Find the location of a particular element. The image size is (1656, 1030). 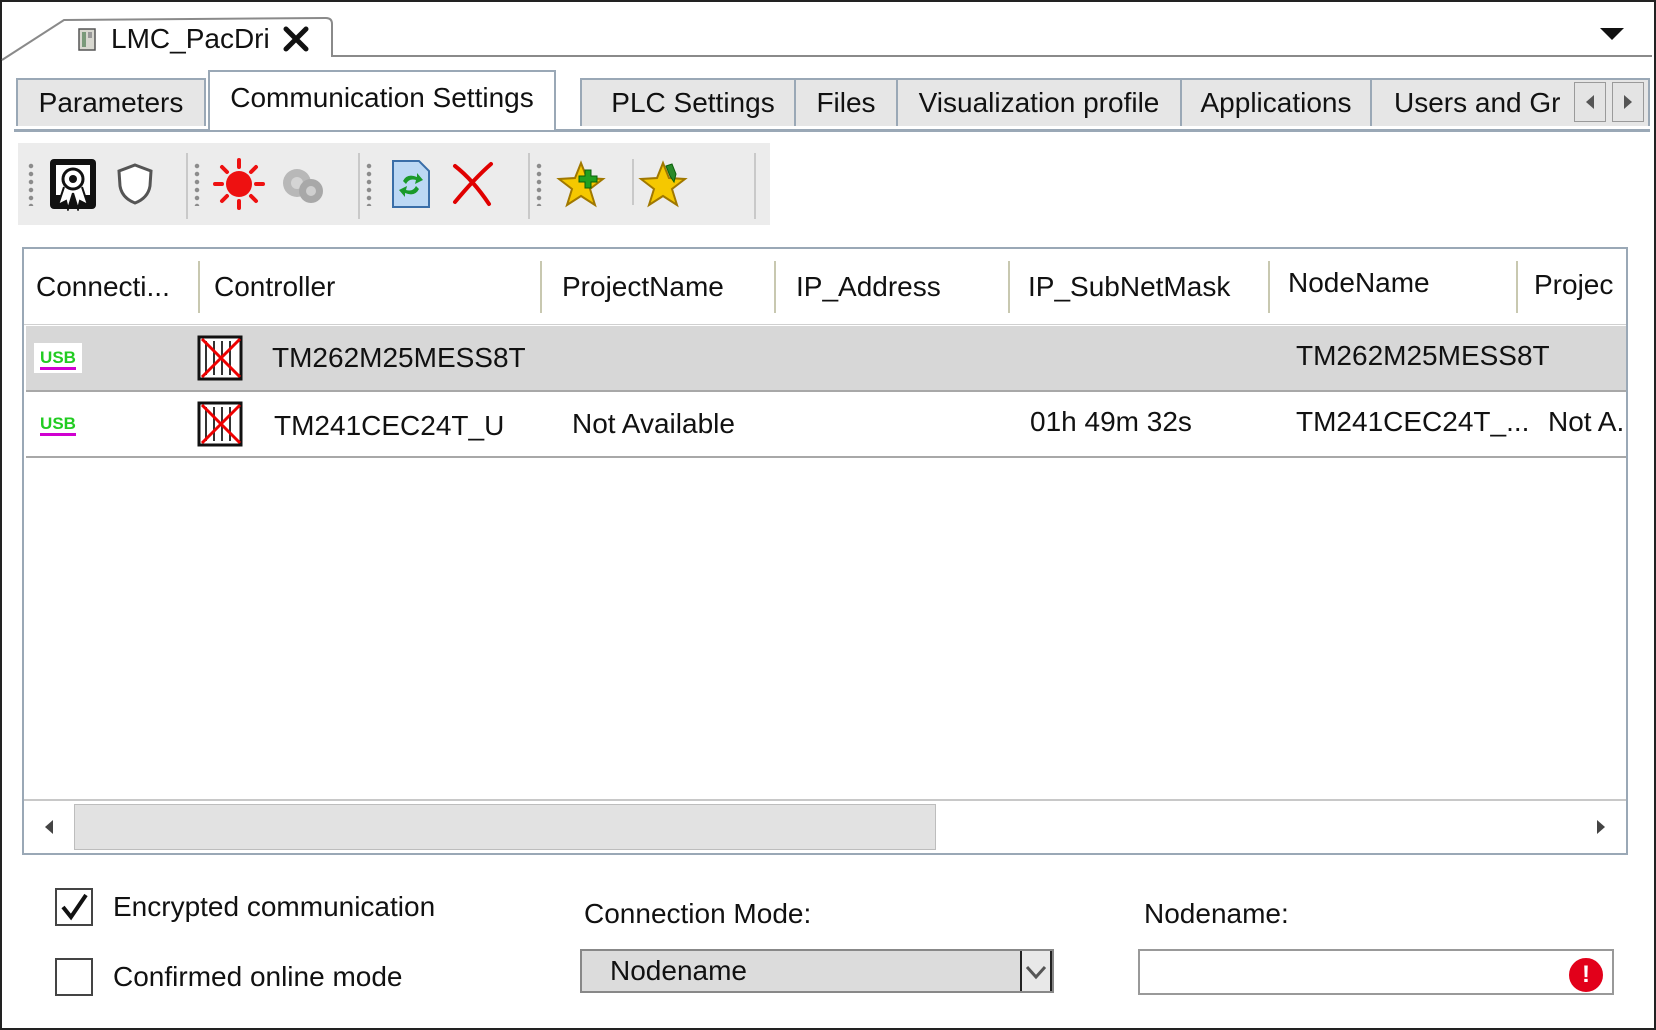

column-header-nodename: NodeName is located at coordinates (1403, 284).